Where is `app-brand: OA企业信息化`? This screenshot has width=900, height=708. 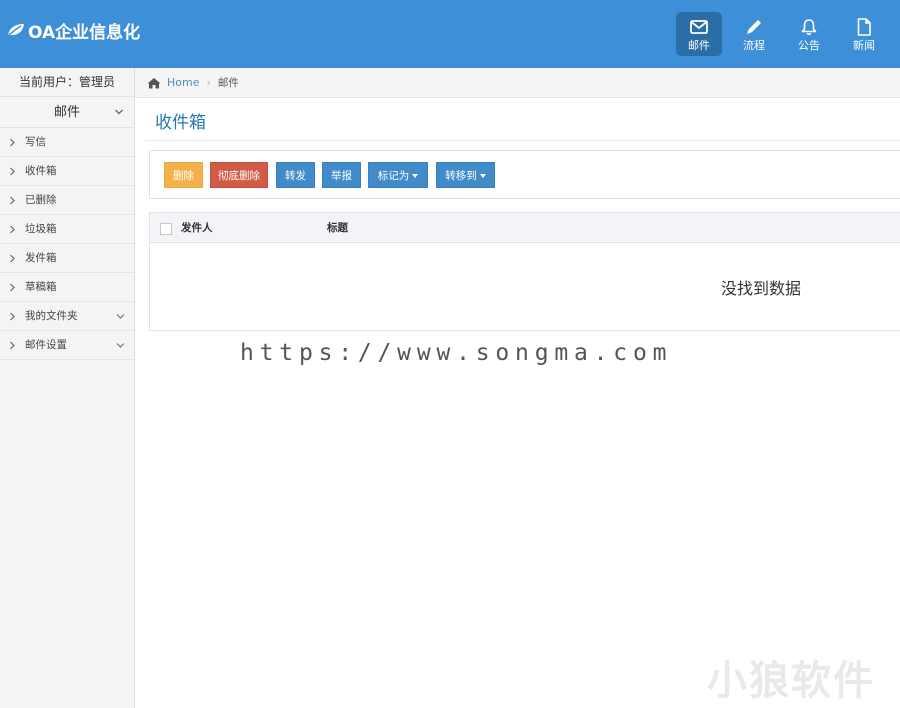 app-brand: OA企业信息化 is located at coordinates (73, 30).